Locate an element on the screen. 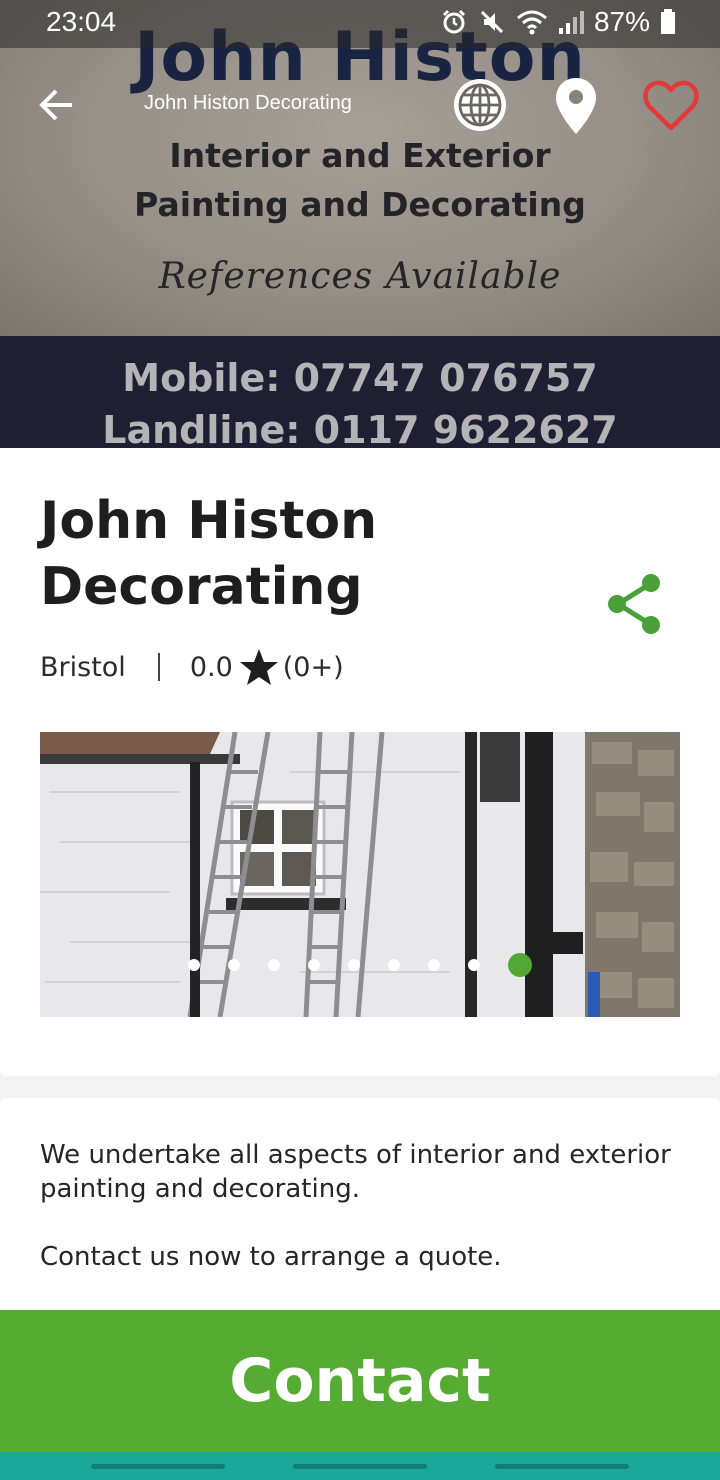  business-meta: Bristol 0.0 (0+) is located at coordinates (192, 667).